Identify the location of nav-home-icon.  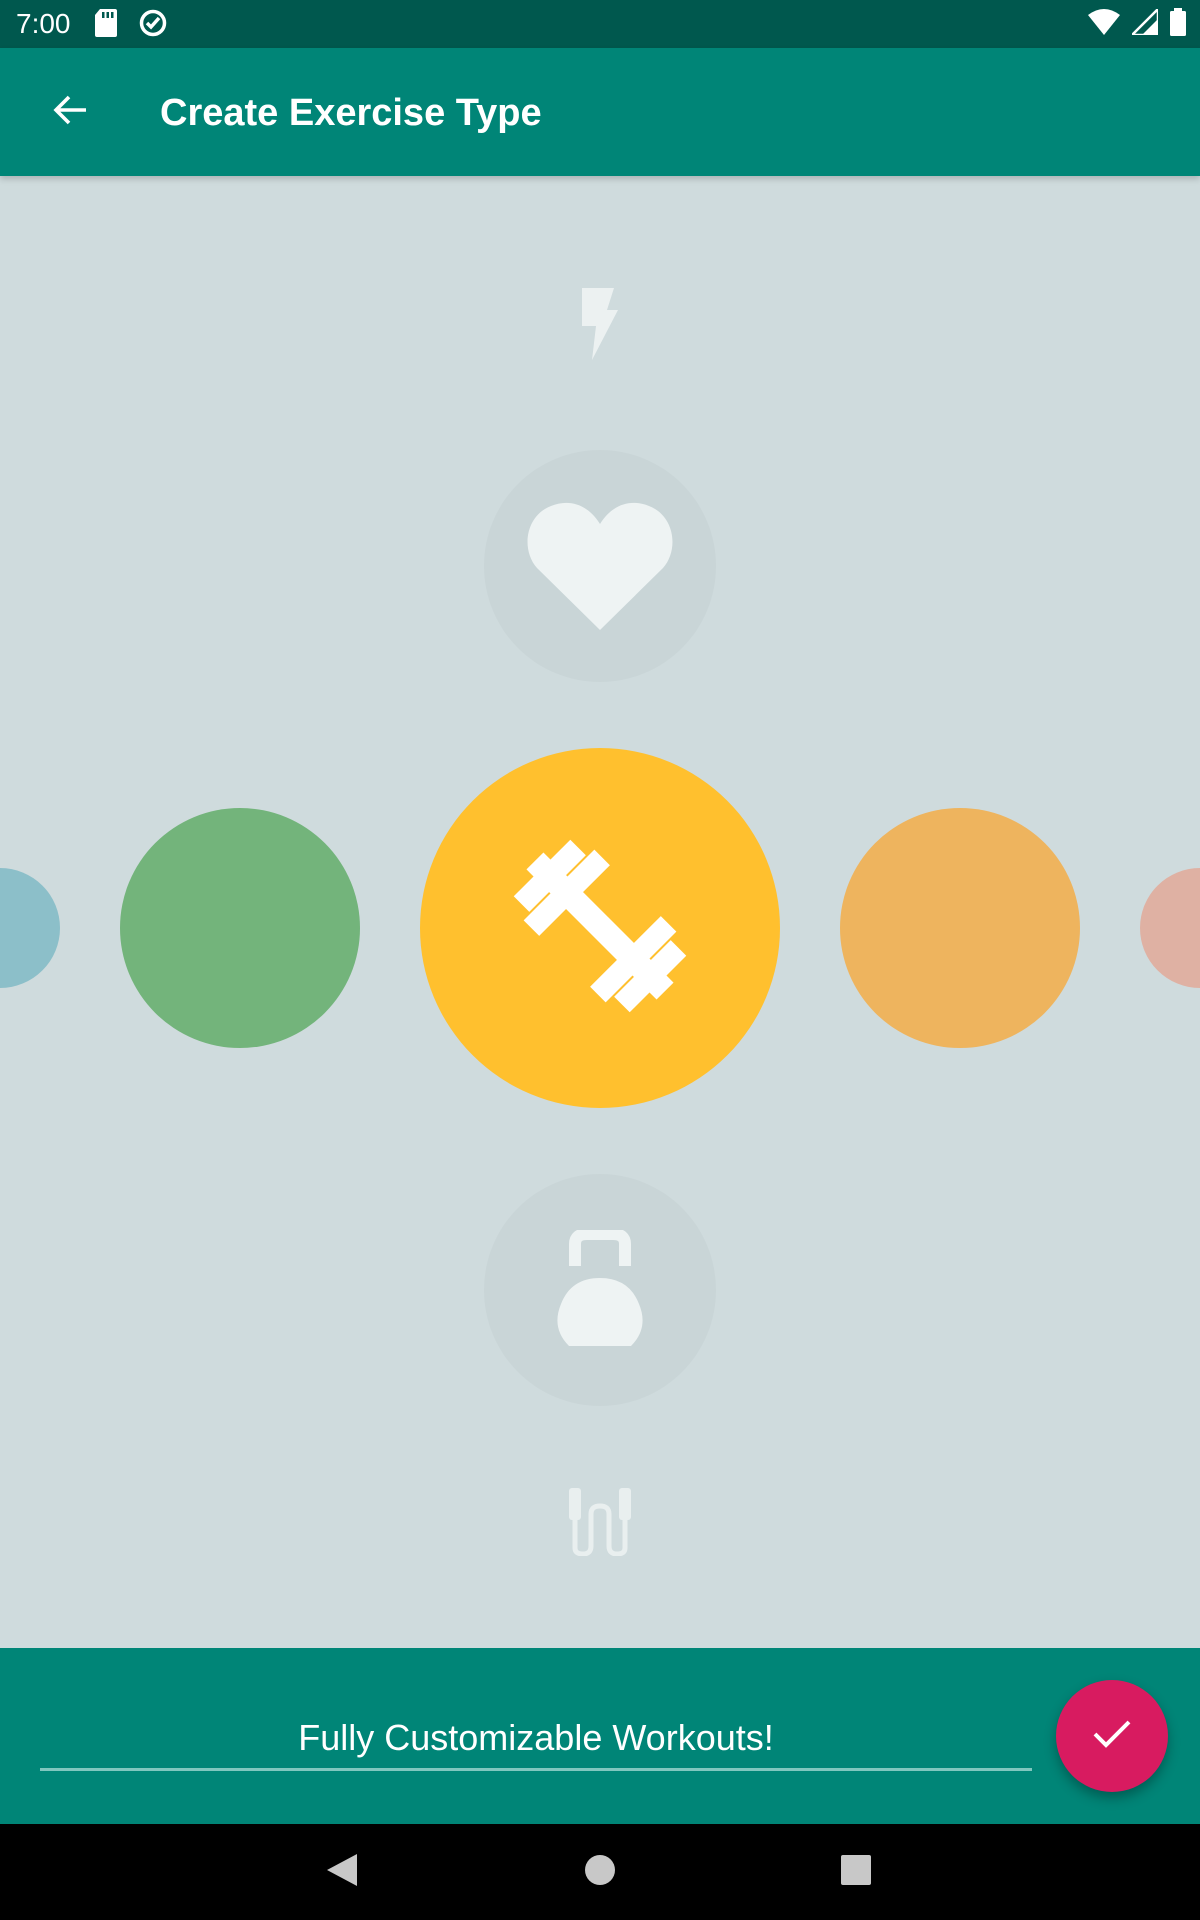
(600, 1872).